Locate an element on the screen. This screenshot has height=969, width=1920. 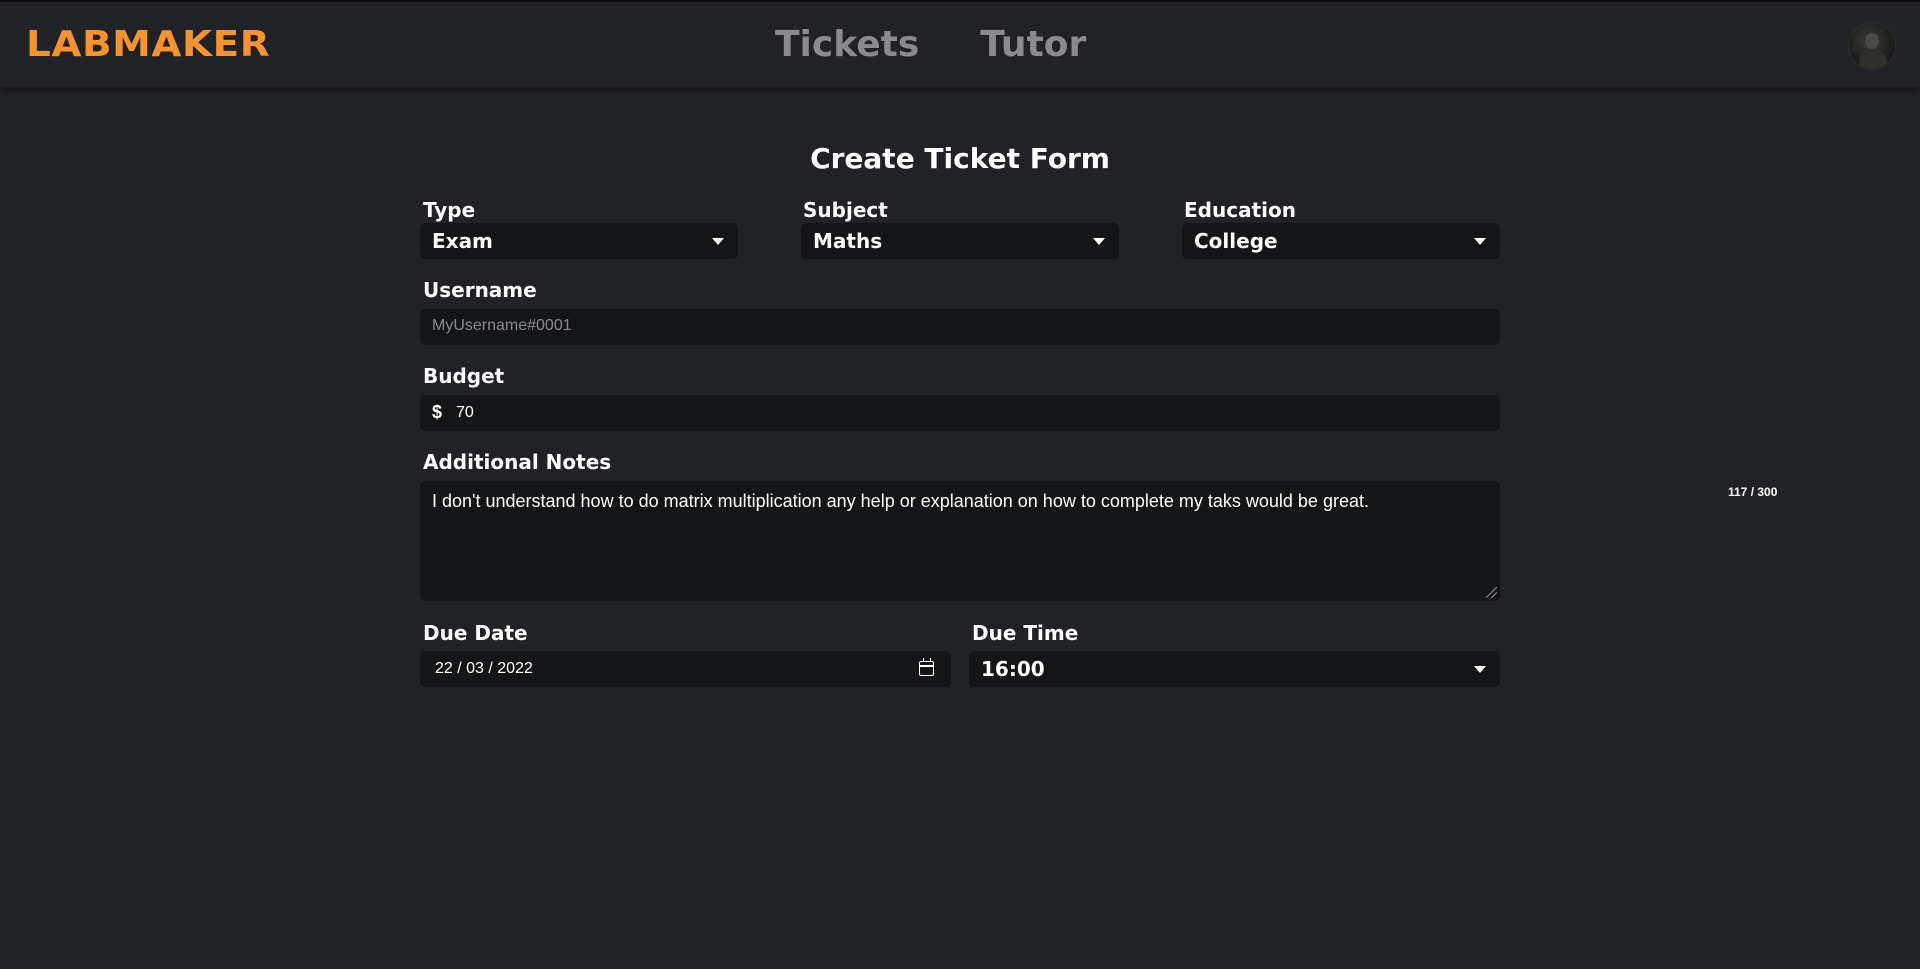
username-input: MyUsername#0001 is located at coordinates (960, 327).